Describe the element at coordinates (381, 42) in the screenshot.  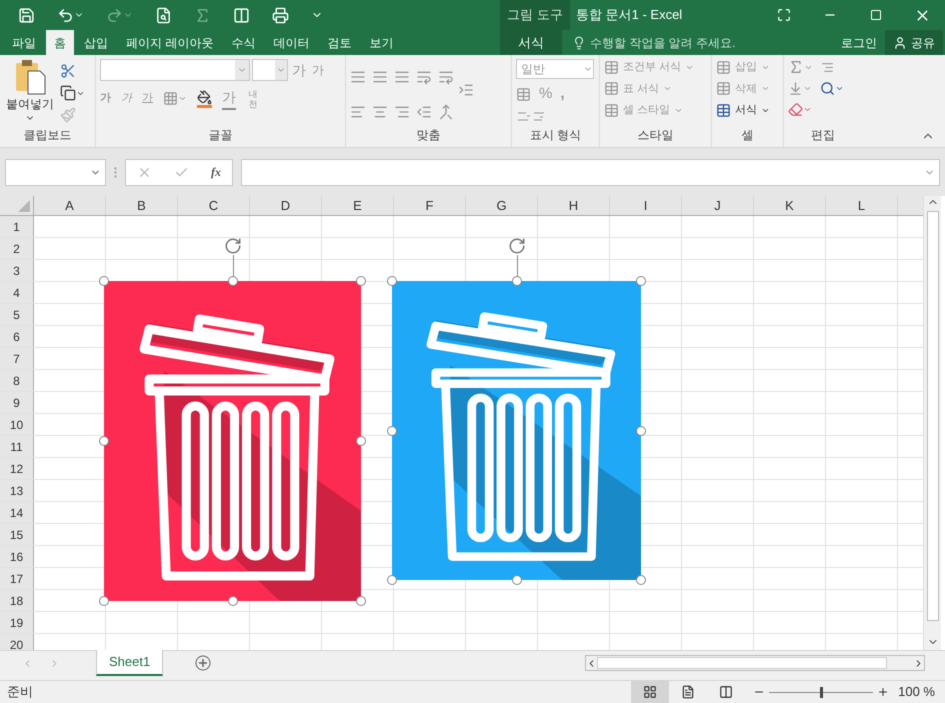
I see `ribbon-tab: 보기` at that location.